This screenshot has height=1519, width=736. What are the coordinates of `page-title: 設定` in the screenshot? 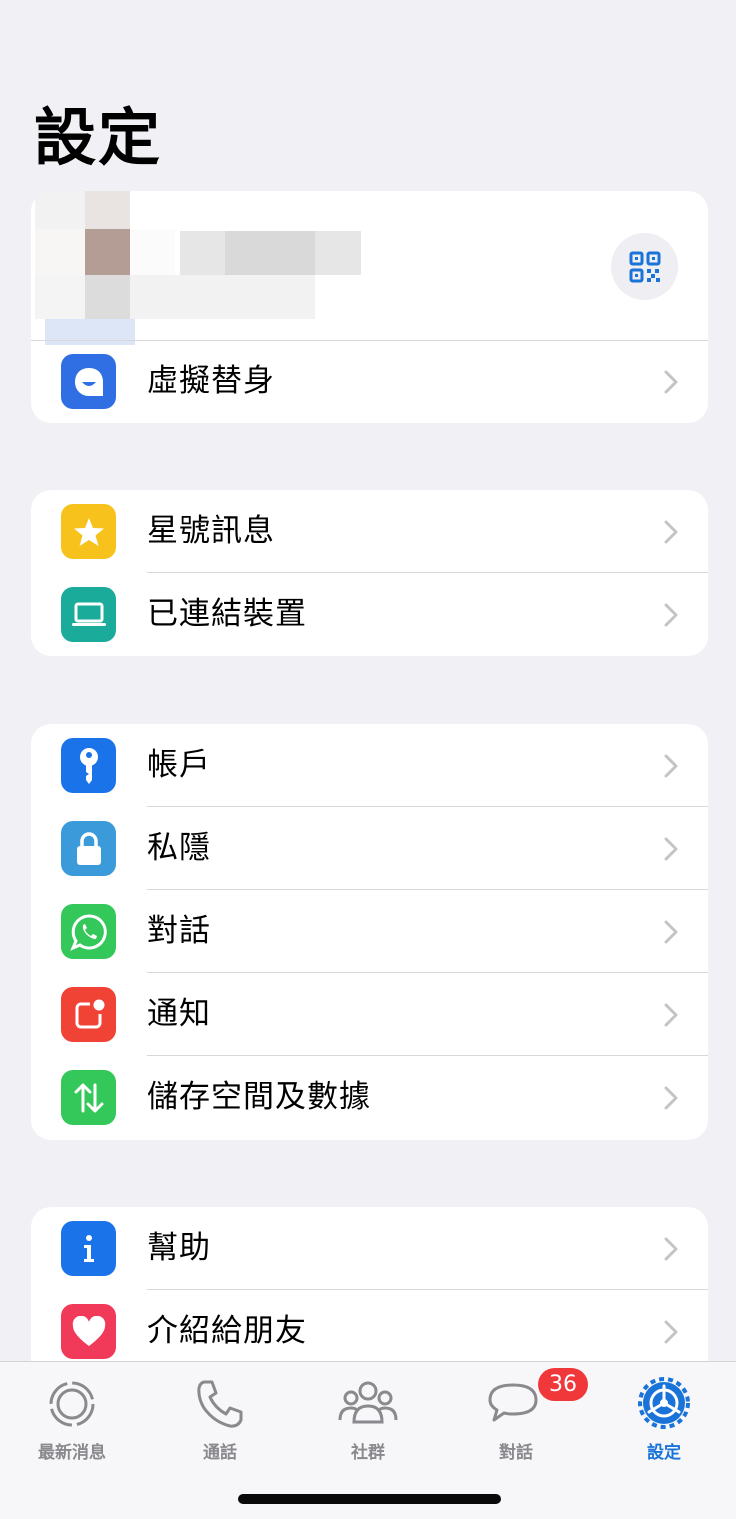 It's located at (98, 137).